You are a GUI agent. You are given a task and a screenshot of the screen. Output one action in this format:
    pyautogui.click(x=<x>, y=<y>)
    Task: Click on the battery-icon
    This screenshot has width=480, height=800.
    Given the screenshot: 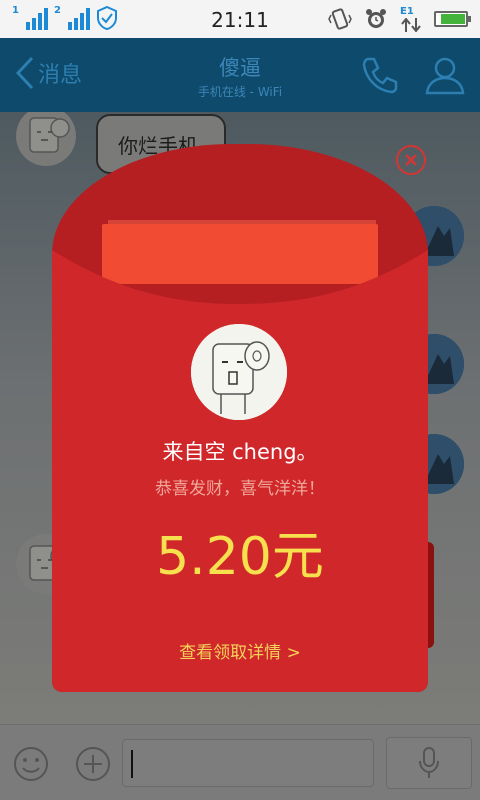 What is the action you would take?
    pyautogui.click(x=452, y=19)
    